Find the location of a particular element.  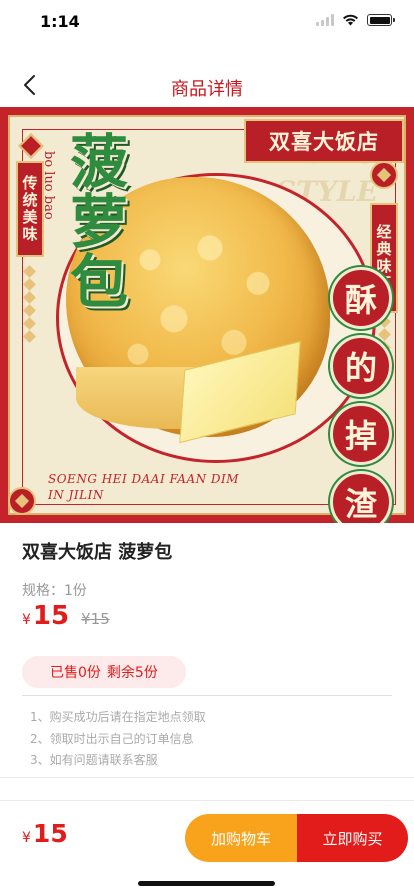

product-name: 双喜大饭店 菠萝包 is located at coordinates (97, 552).